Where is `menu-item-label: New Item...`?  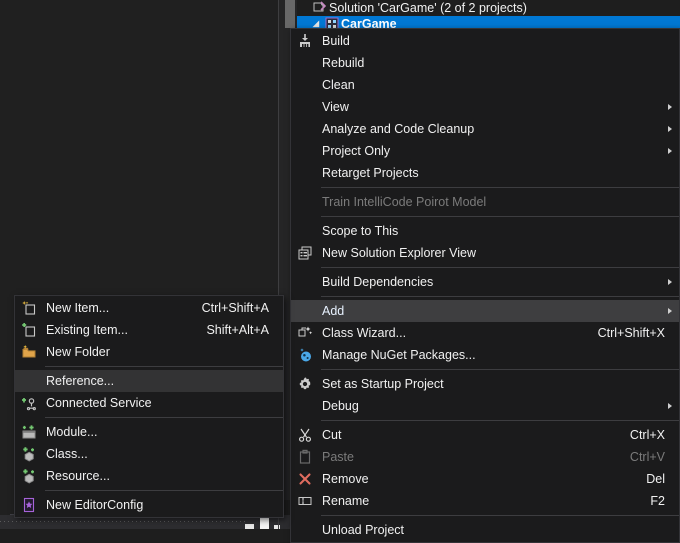
menu-item-label: New Item... is located at coordinates (78, 308).